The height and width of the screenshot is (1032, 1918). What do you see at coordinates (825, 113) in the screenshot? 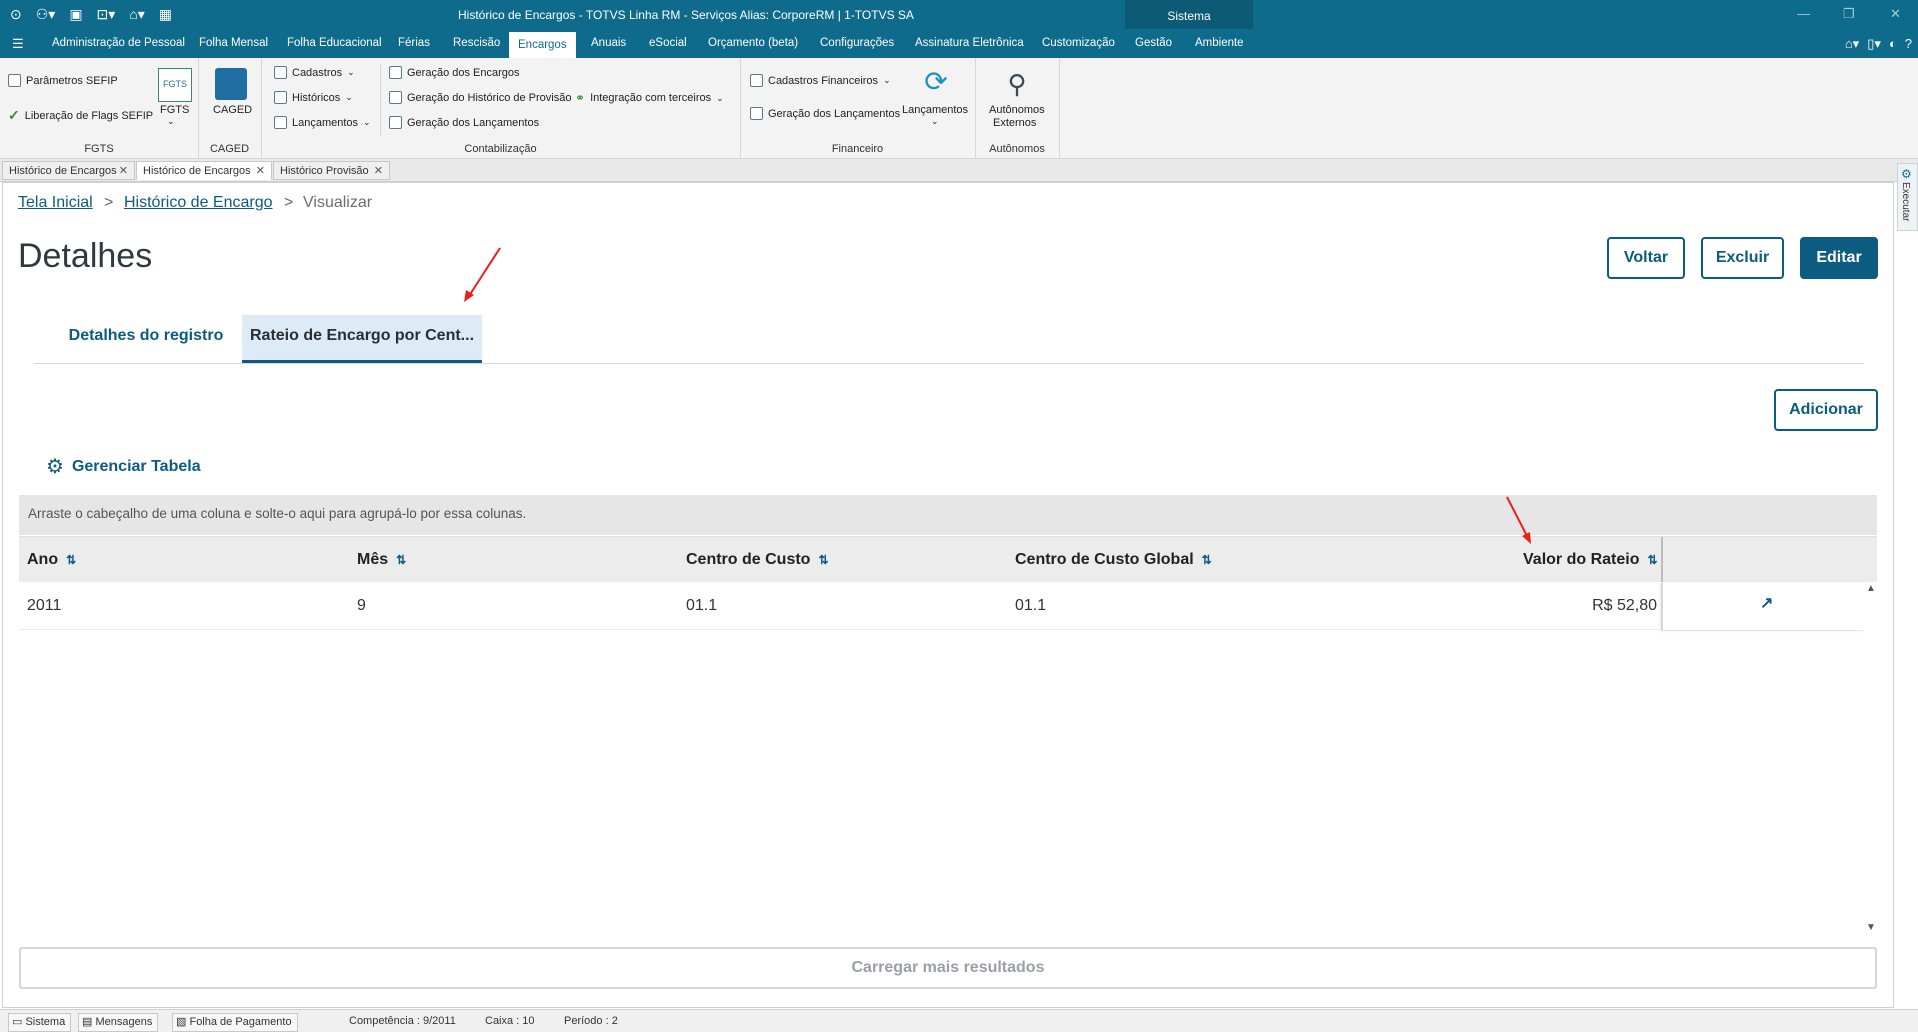
I see `geracao-lancamentos-fin-button: Geração dos Lançamentos` at bounding box center [825, 113].